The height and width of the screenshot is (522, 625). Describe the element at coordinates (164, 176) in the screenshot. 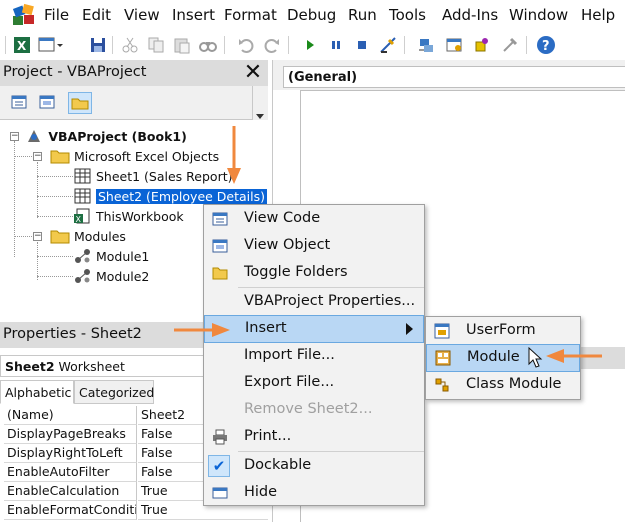

I see `tree-node-sheet1-label: Sheet1 (Sales Report)` at that location.